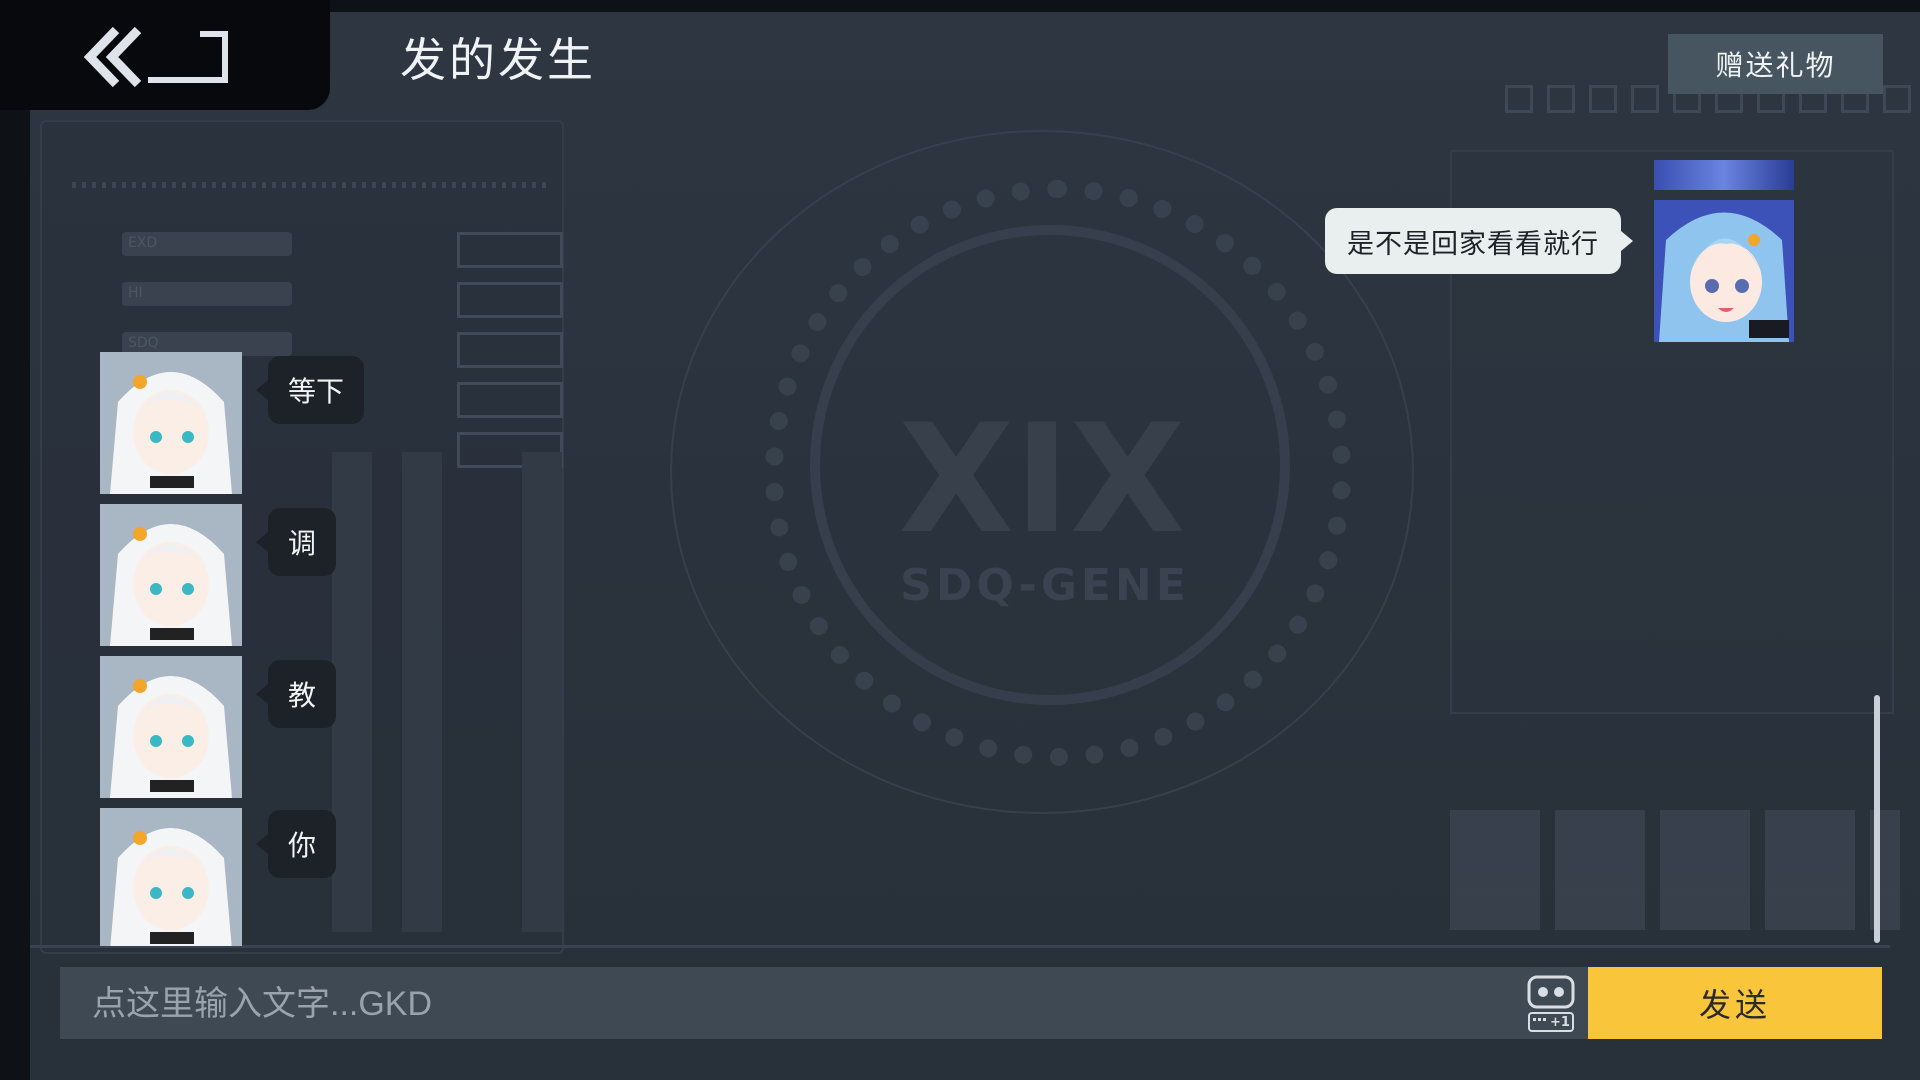 The image size is (1920, 1080). Describe the element at coordinates (316, 391) in the screenshot. I see `message-text: 等下` at that location.